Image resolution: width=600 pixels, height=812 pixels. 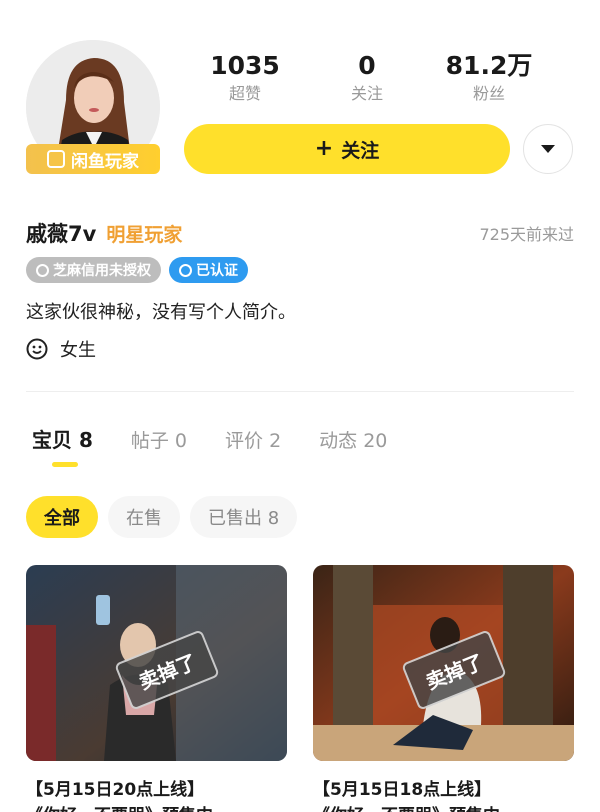 What do you see at coordinates (93, 107) in the screenshot?
I see `avatar-container: 闲鱼玩家` at bounding box center [93, 107].